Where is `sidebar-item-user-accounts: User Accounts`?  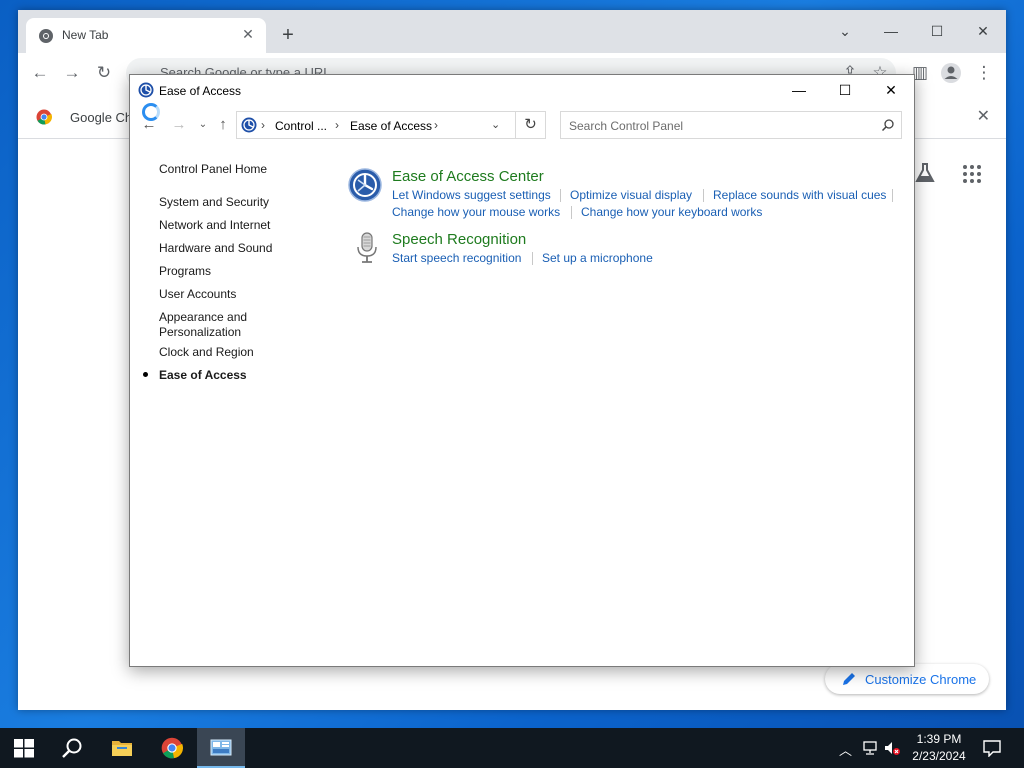 sidebar-item-user-accounts: User Accounts is located at coordinates (197, 294).